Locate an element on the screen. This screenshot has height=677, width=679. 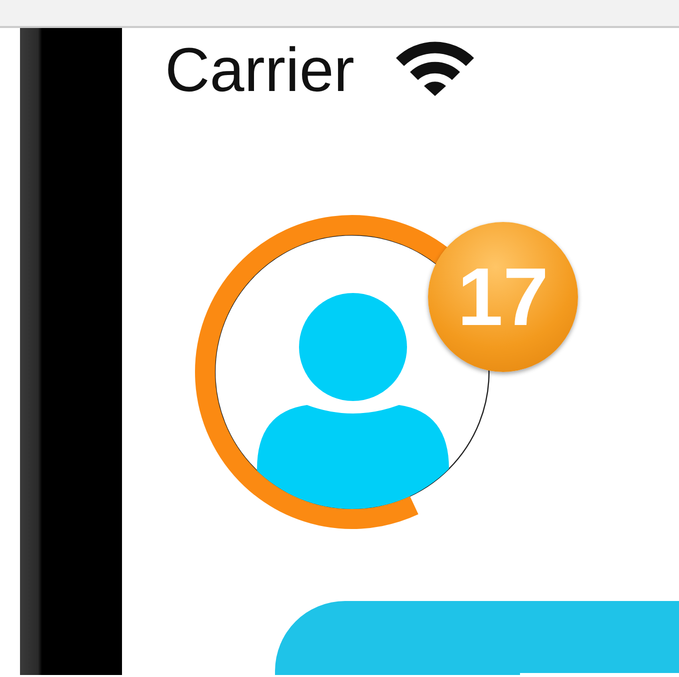
notification-badge: 17 is located at coordinates (503, 297).